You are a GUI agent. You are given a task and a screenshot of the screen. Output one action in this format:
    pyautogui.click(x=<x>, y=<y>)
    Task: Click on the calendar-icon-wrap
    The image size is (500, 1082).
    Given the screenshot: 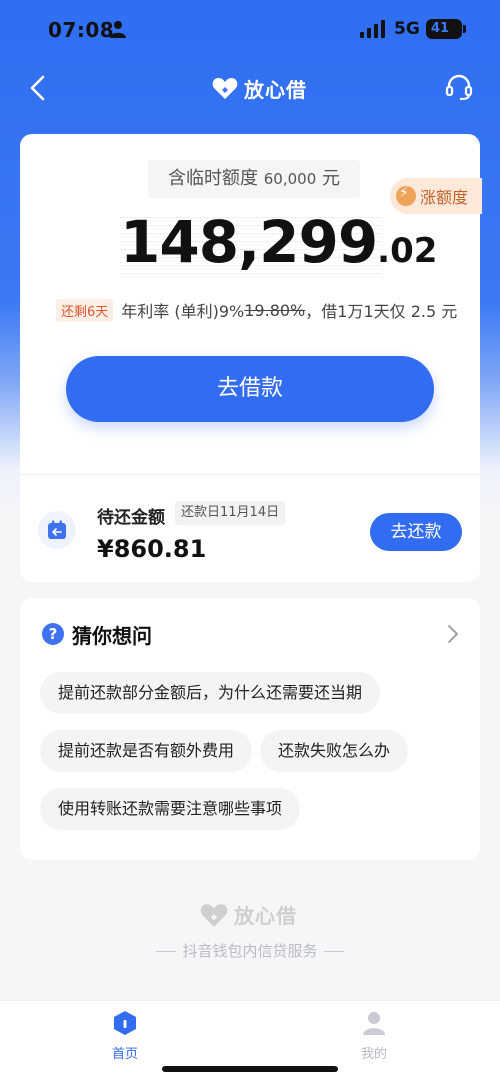 What is the action you would take?
    pyautogui.click(x=57, y=530)
    